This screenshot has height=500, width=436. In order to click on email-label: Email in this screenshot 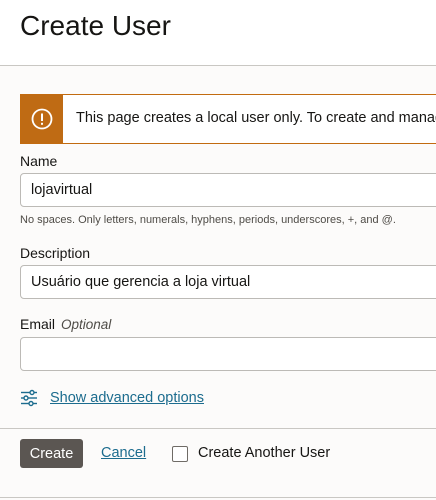, I will do `click(38, 324)`.